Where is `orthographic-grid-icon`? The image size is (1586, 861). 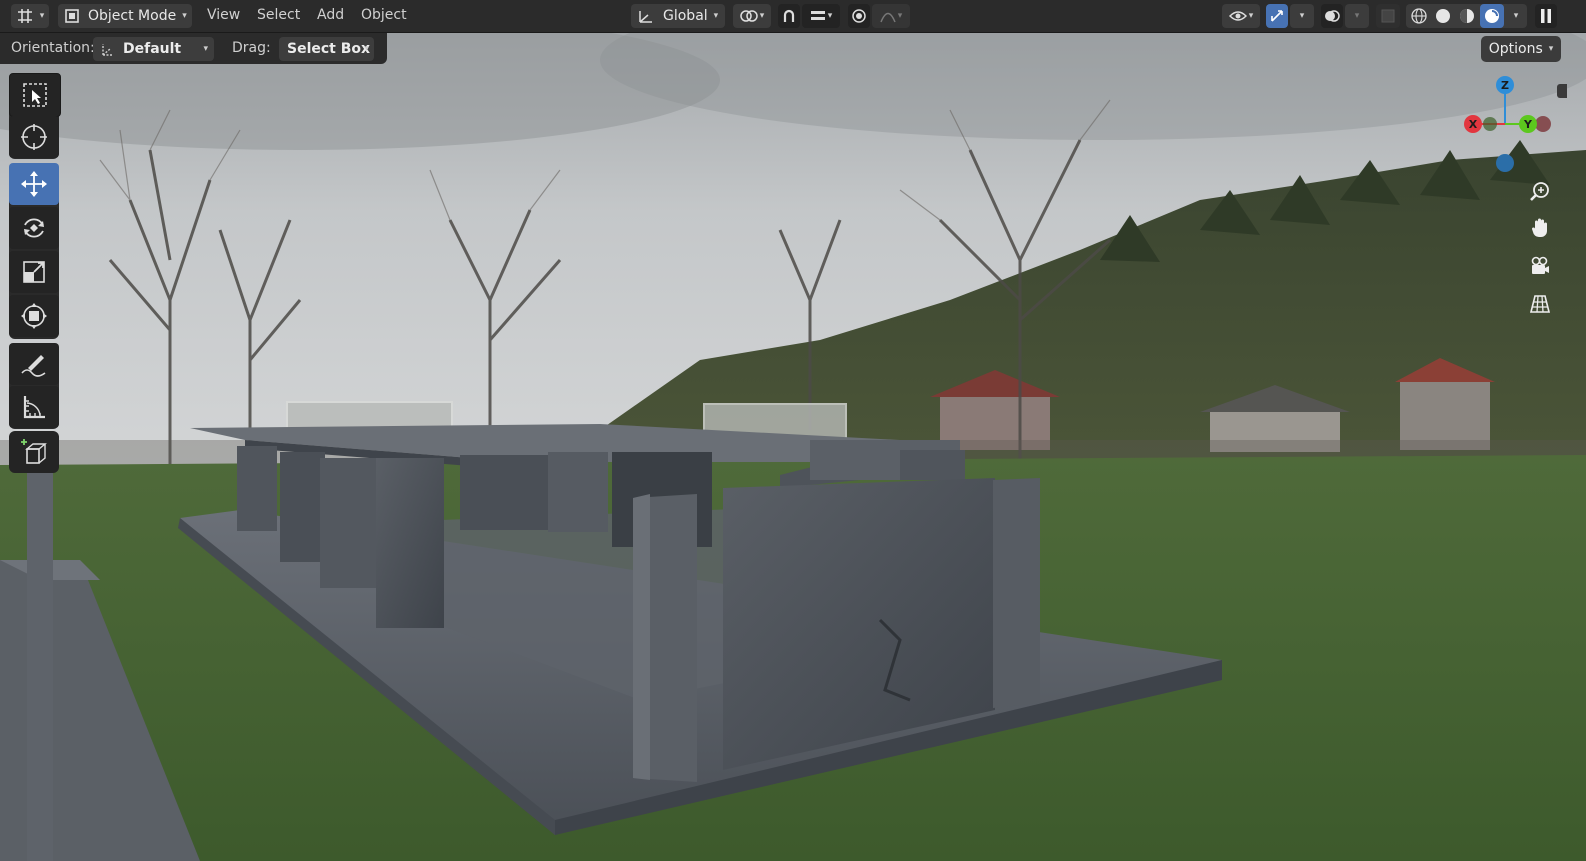
orthographic-grid-icon is located at coordinates (1540, 304).